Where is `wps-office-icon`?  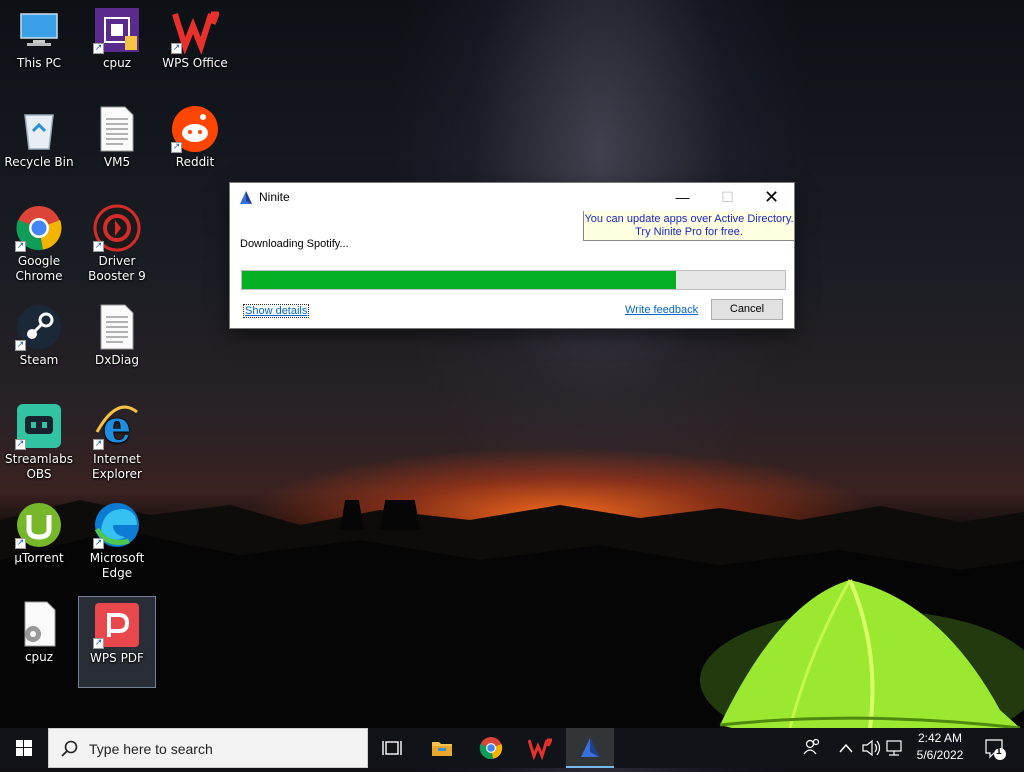 wps-office-icon is located at coordinates (540, 749).